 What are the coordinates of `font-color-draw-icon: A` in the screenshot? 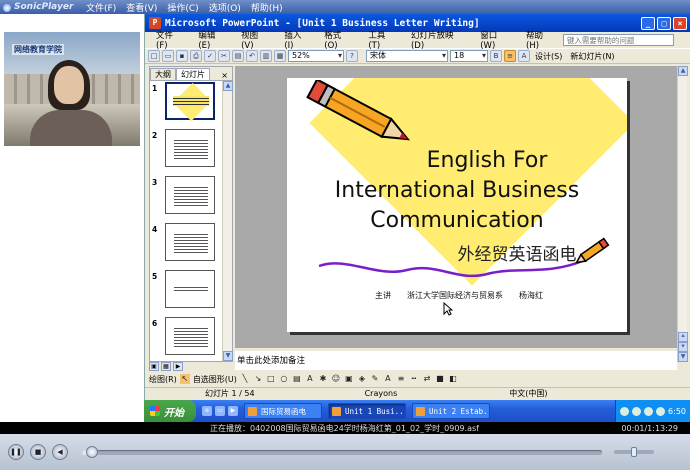 It's located at (388, 379).